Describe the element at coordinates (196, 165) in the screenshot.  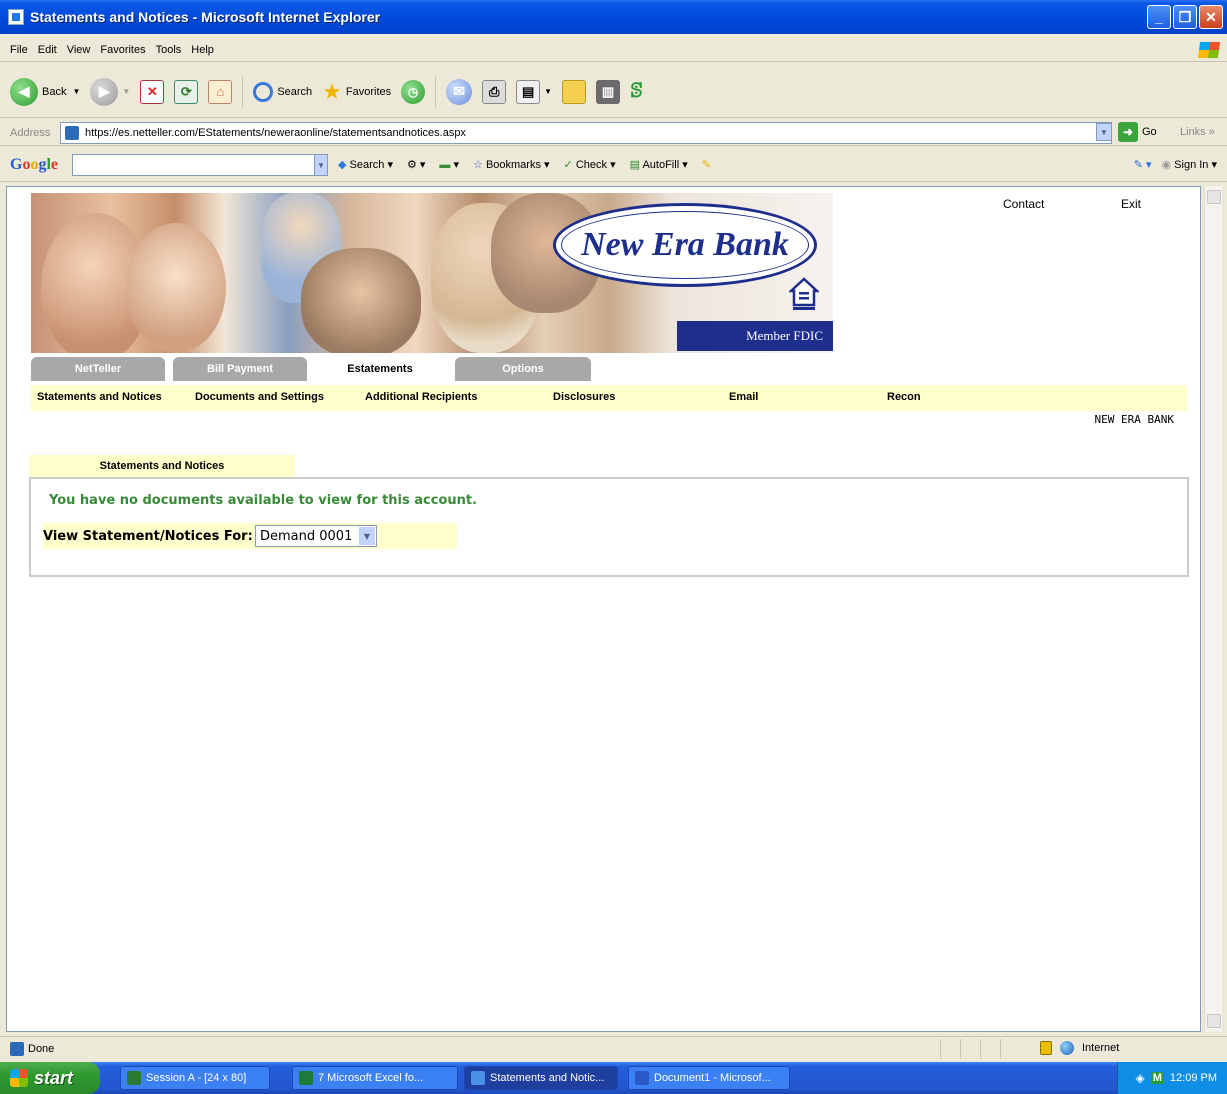
I see `google-search-input` at that location.